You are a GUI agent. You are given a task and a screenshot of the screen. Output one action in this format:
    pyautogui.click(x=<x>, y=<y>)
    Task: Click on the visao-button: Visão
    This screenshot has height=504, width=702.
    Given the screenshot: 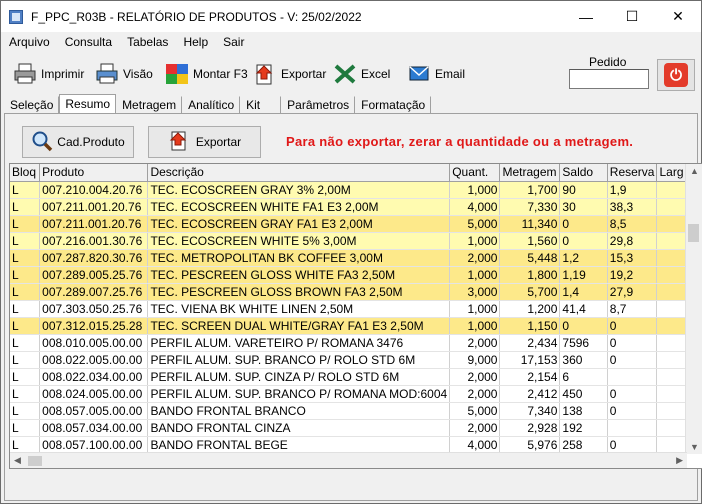 What is the action you would take?
    pyautogui.click(x=124, y=74)
    